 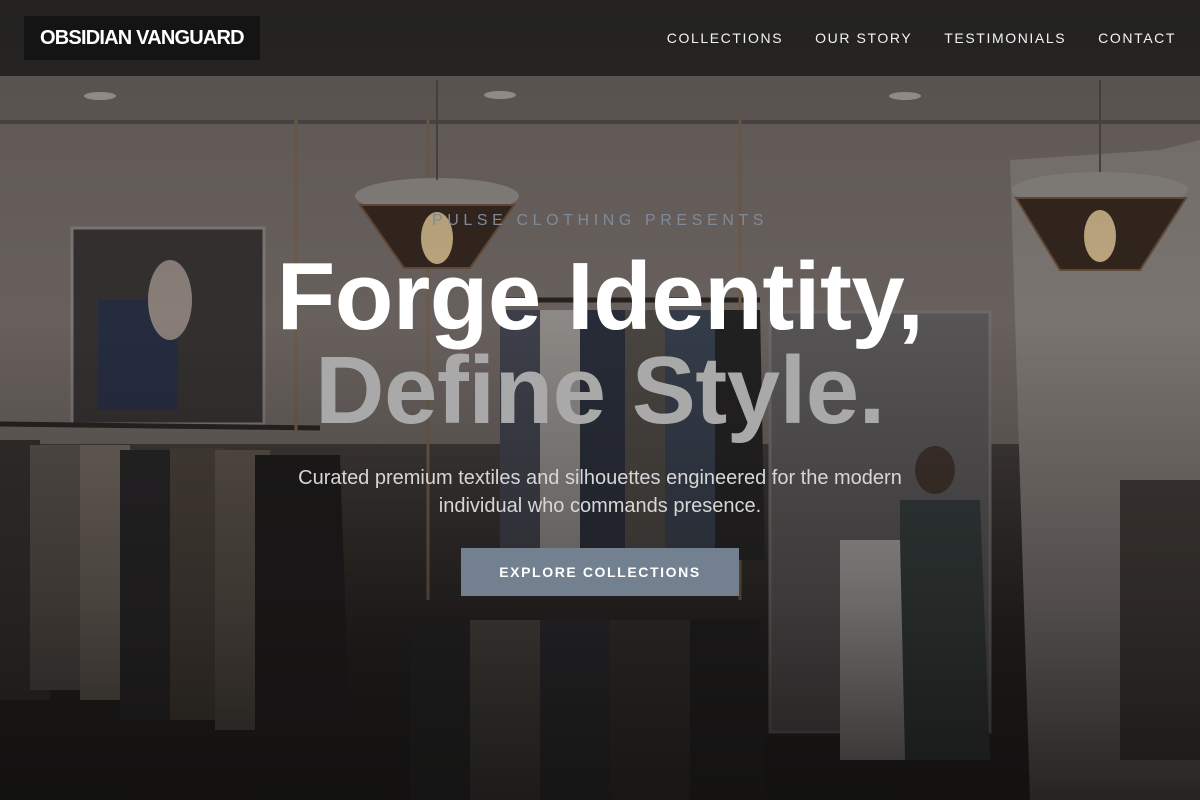 What do you see at coordinates (600, 390) in the screenshot?
I see `headline-line-2: Define Style.` at bounding box center [600, 390].